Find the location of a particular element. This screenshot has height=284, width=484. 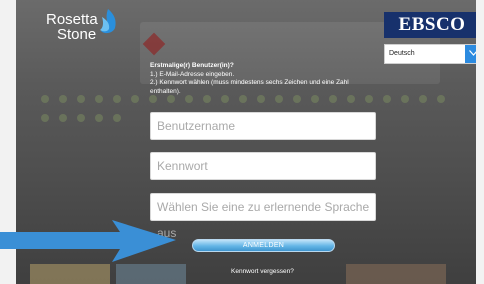

password-field is located at coordinates (263, 166).